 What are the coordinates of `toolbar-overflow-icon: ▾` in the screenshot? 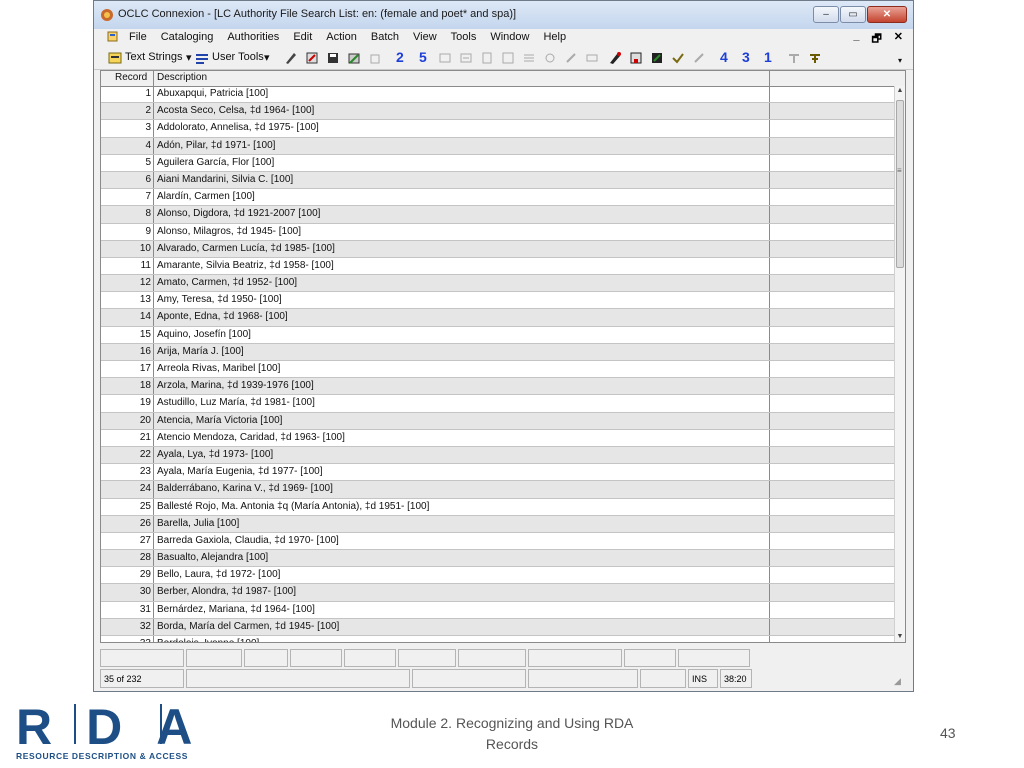 It's located at (900, 60).